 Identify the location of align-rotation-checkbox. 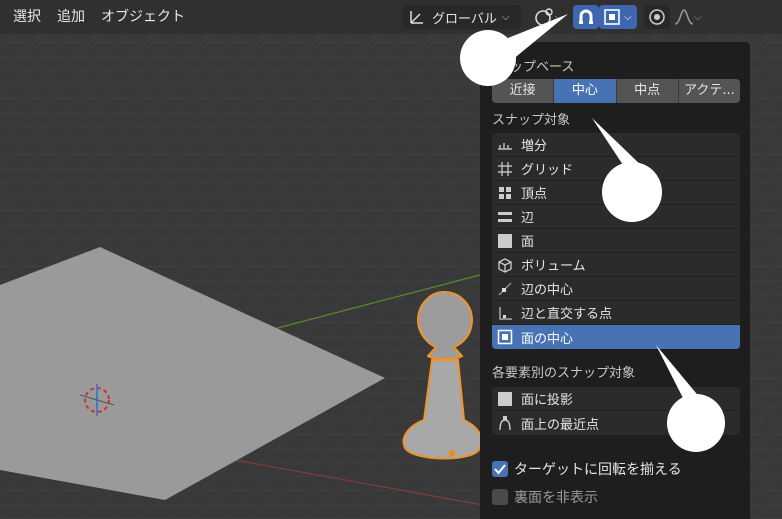
(500, 469).